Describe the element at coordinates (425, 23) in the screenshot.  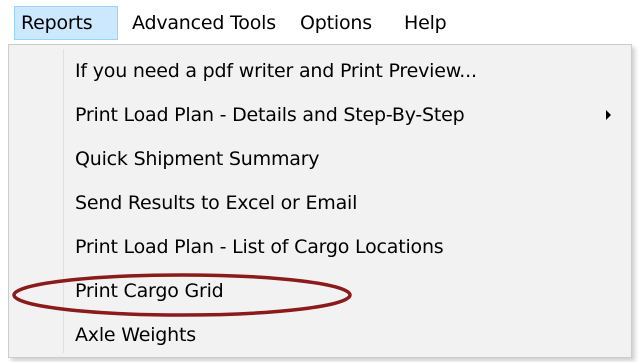
I see `menu-help: Help` at that location.